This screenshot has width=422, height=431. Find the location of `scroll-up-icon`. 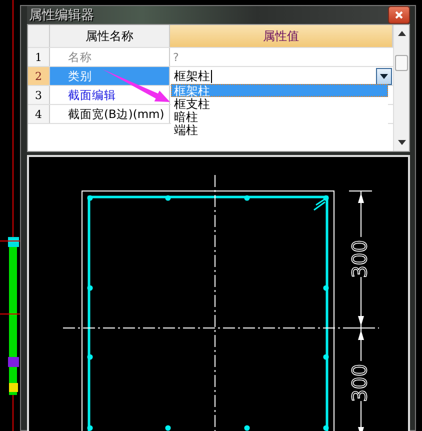

scroll-up-icon is located at coordinates (402, 33).